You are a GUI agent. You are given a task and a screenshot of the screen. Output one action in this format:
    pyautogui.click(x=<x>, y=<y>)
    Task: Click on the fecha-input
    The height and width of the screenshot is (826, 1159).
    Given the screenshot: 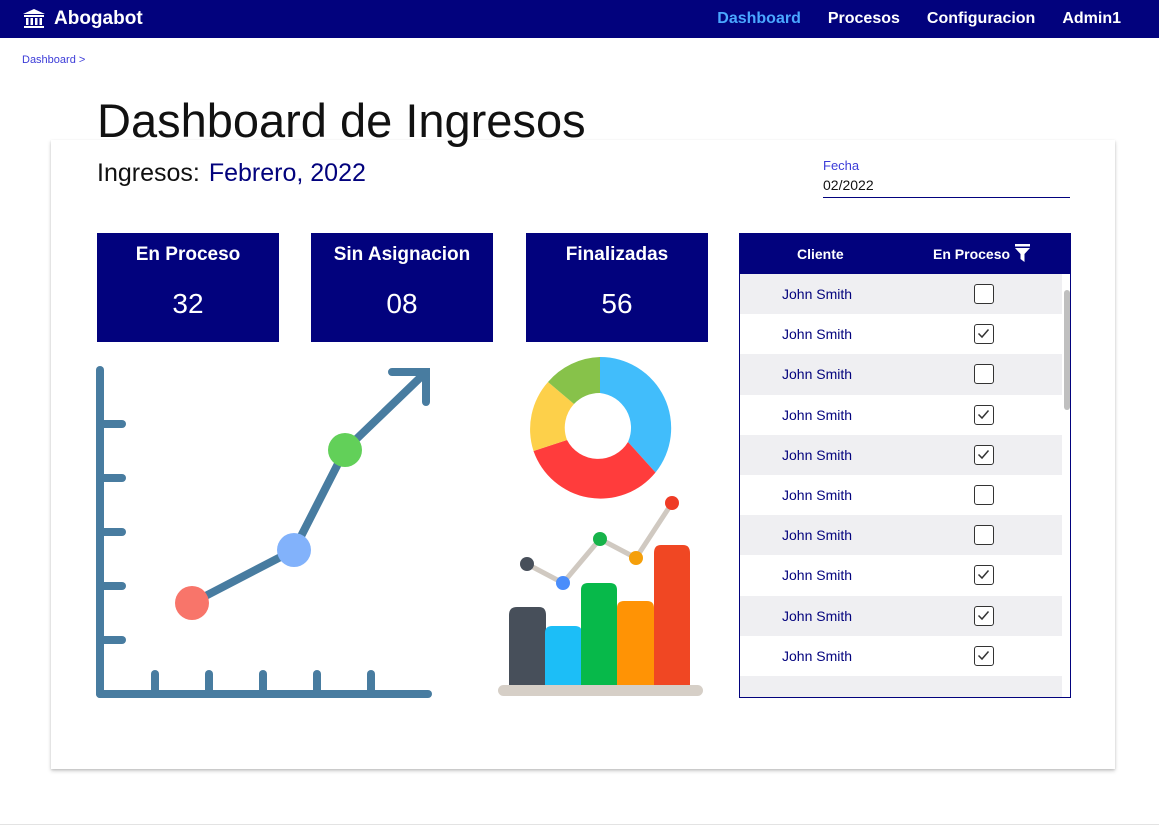 What is the action you would take?
    pyautogui.click(x=946, y=185)
    